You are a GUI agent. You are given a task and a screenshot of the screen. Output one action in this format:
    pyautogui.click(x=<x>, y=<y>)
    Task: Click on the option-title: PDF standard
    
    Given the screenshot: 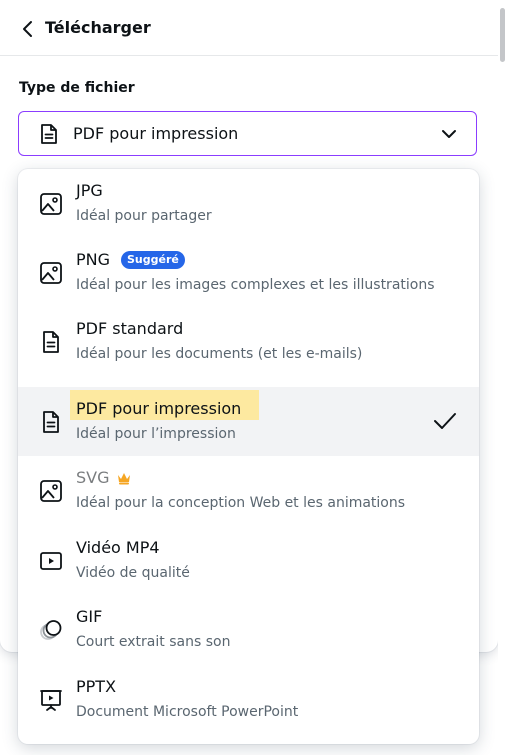 What is the action you would take?
    pyautogui.click(x=130, y=328)
    